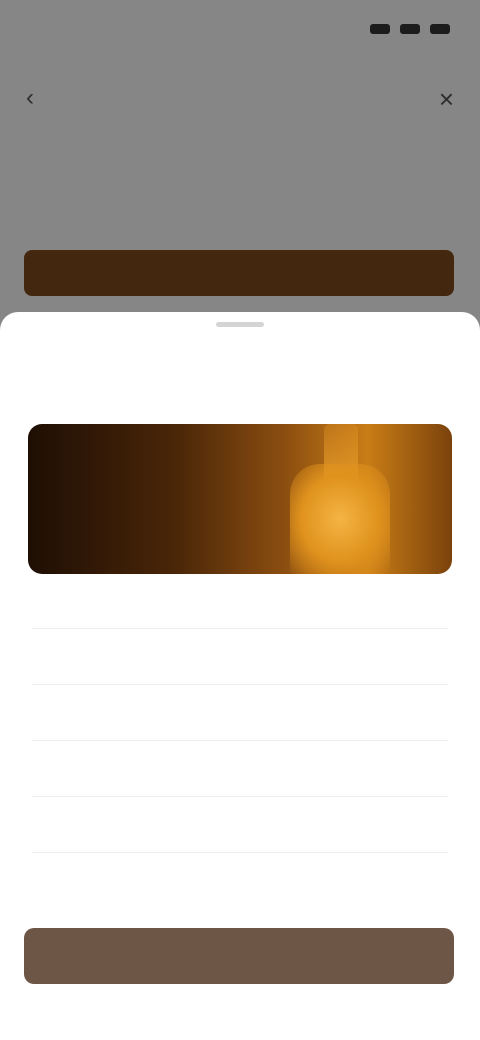  Describe the element at coordinates (239, 956) in the screenshot. I see `primary-action-button` at that location.